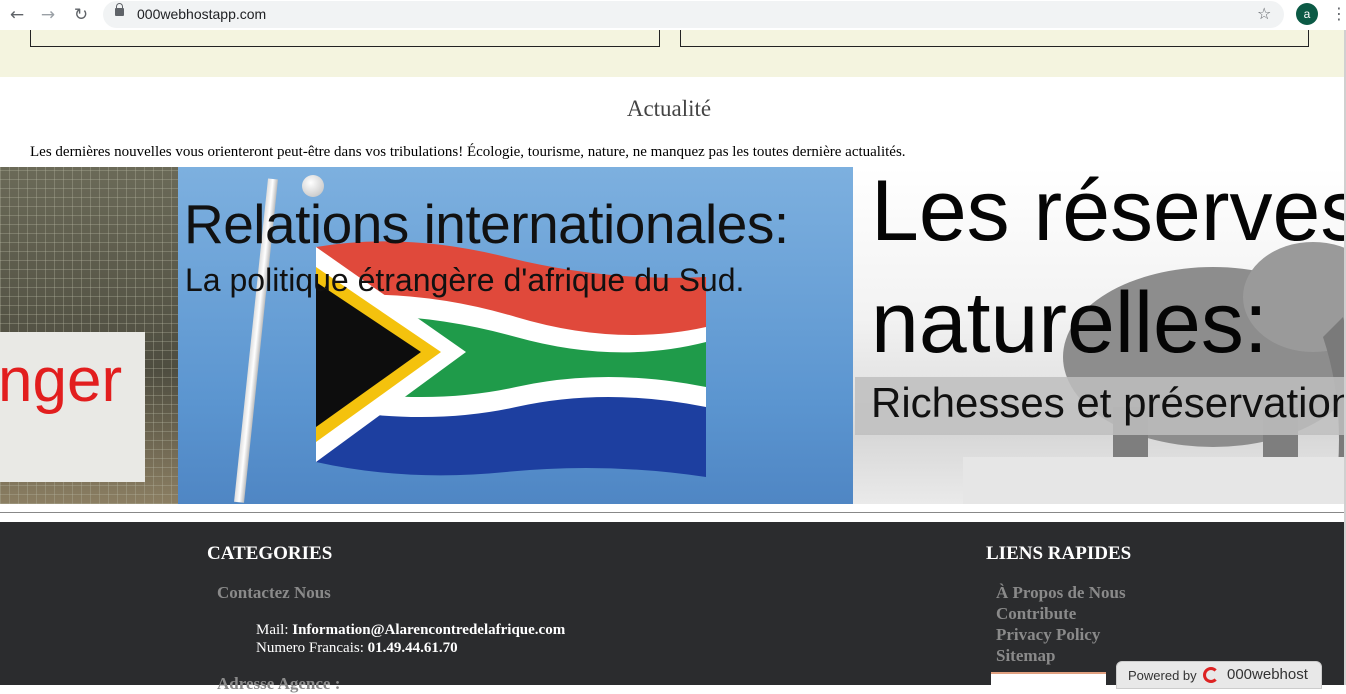  What do you see at coordinates (465, 280) in the screenshot?
I see `slide-subheading: La politique étrangère d'afrique du Sud.` at bounding box center [465, 280].